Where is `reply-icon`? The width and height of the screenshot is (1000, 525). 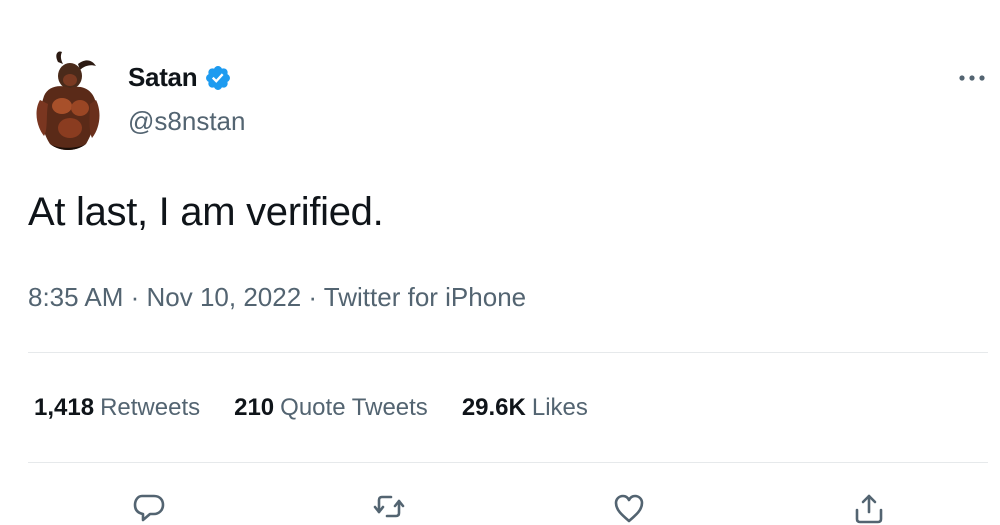
reply-icon is located at coordinates (149, 508).